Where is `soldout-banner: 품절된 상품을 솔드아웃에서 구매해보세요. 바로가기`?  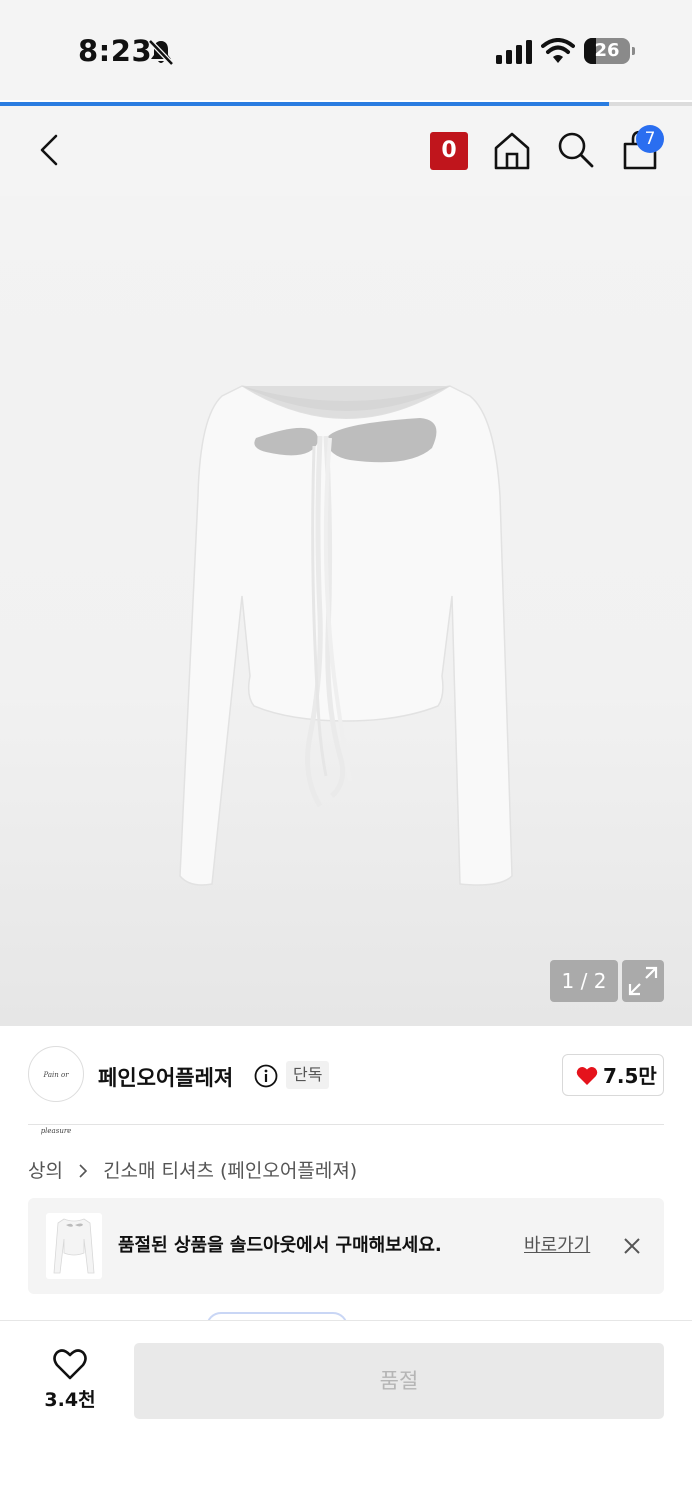 soldout-banner: 품절된 상품을 솔드아웃에서 구매해보세요. 바로가기 is located at coordinates (346, 1246).